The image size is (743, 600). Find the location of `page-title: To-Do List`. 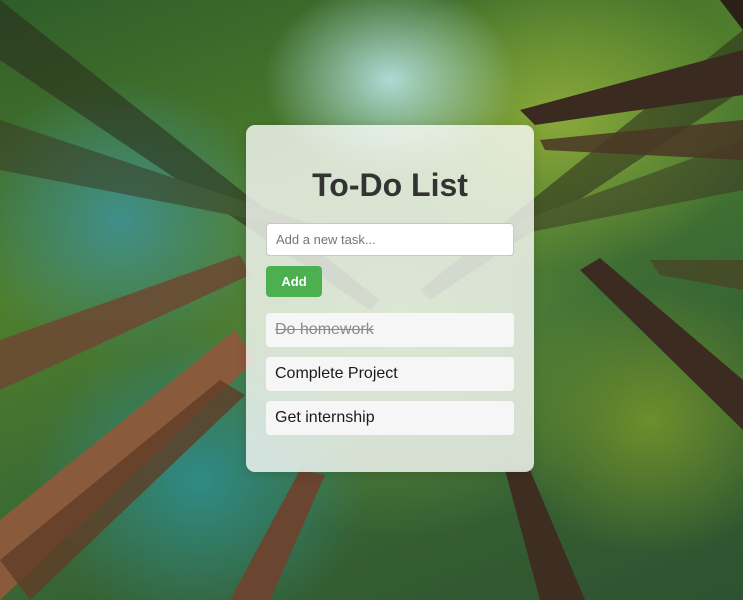

page-title: To-Do List is located at coordinates (390, 185).